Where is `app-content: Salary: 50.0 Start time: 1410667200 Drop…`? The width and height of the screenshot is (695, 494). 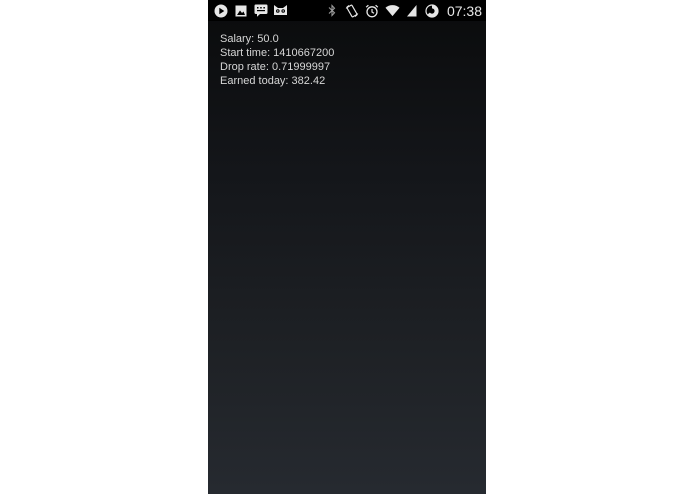 app-content: Salary: 50.0 Start time: 1410667200 Drop… is located at coordinates (277, 60).